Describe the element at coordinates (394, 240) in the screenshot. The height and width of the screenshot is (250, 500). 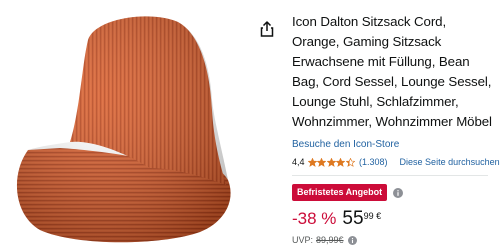
I see `uvp-row: UVP: 89,99€` at that location.